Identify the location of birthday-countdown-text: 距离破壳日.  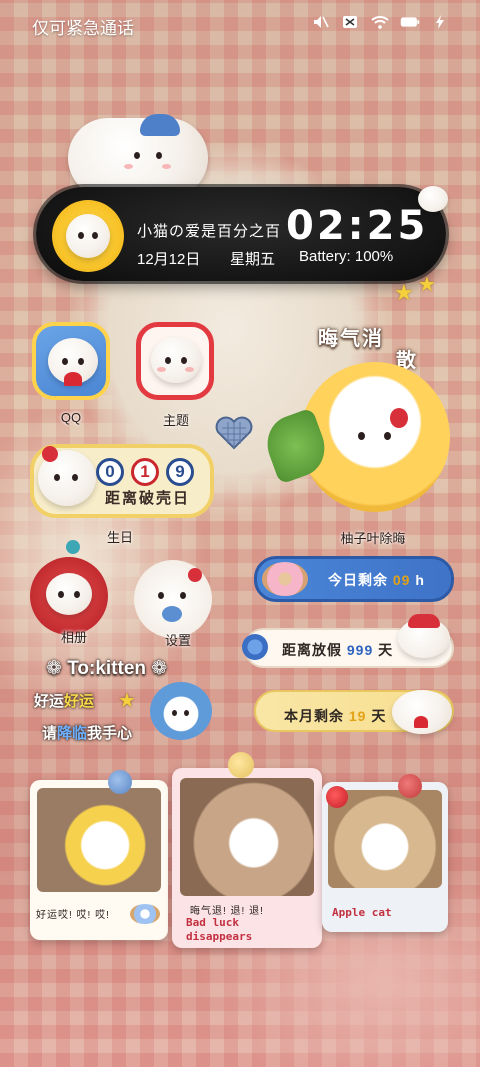
(148, 498).